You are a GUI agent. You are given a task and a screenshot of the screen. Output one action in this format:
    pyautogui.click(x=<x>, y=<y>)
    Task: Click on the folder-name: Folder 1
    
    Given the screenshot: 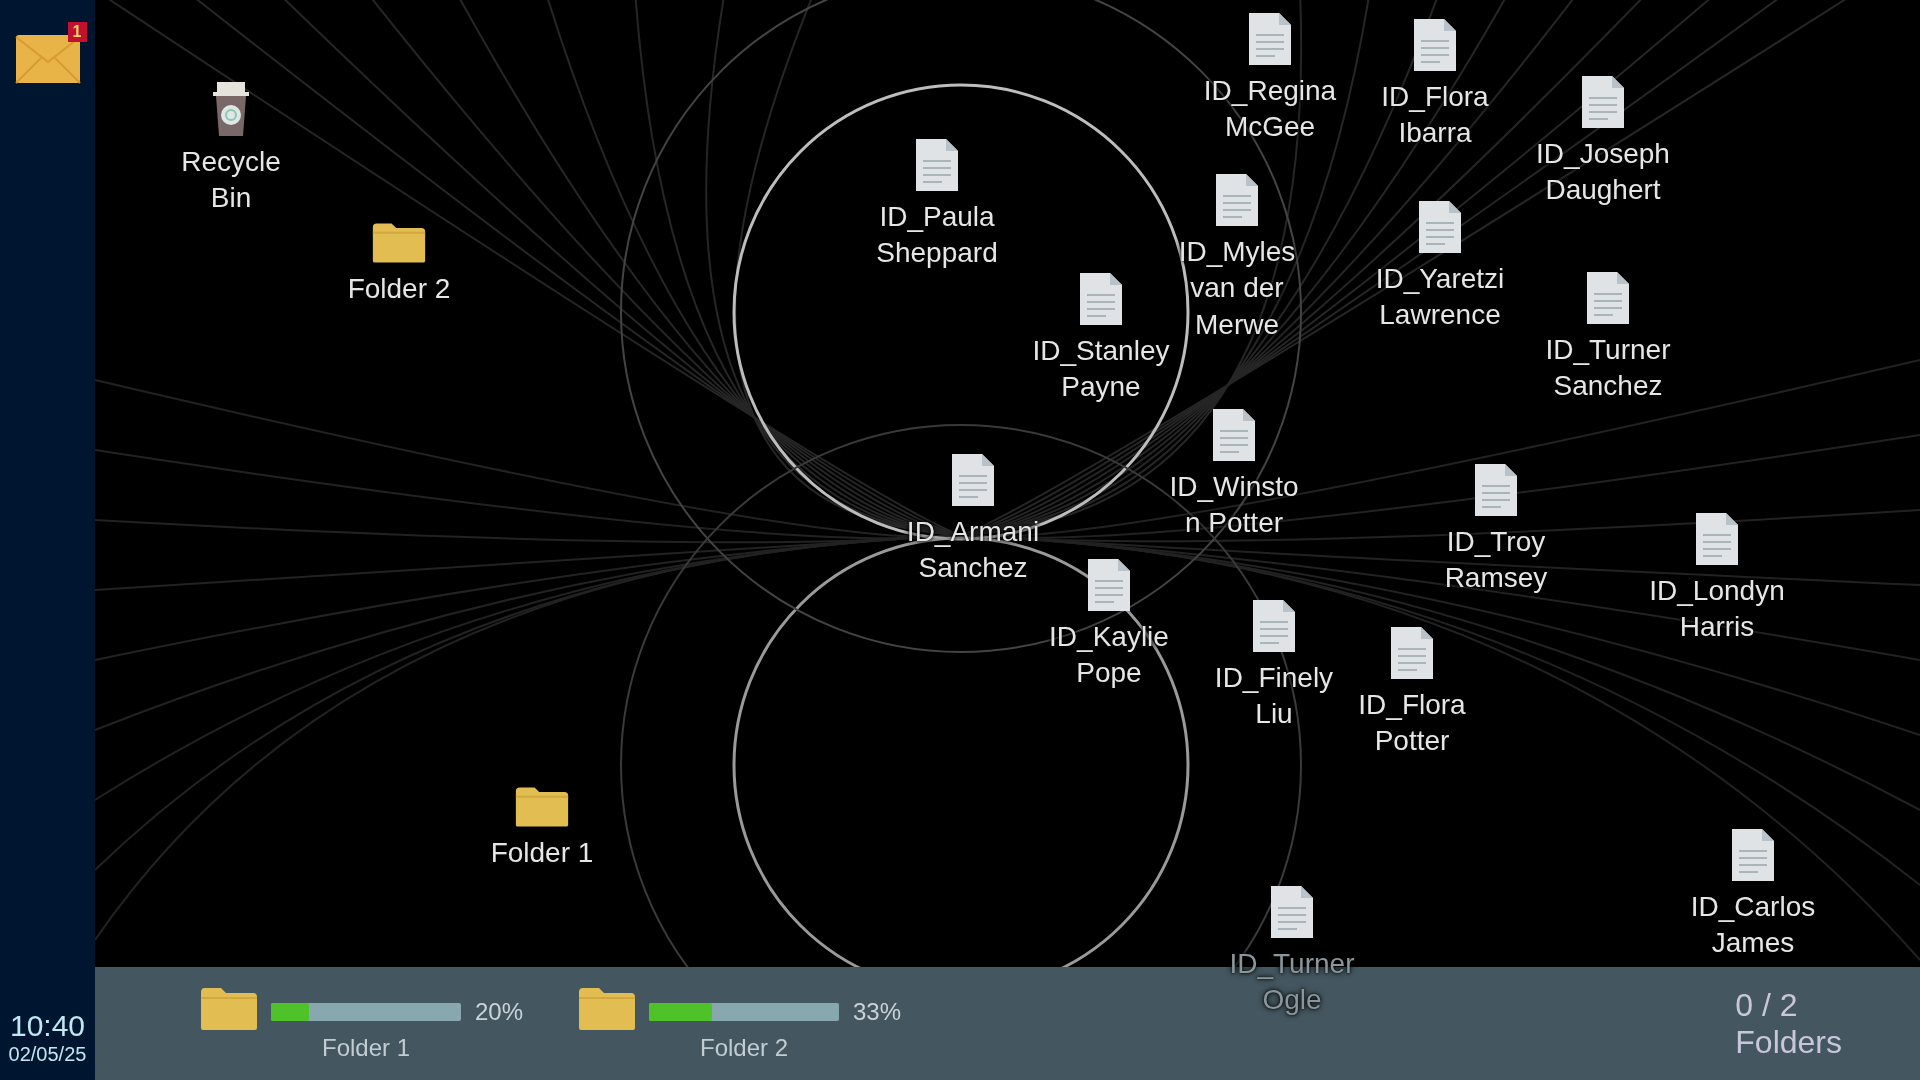 What is the action you would take?
    pyautogui.click(x=365, y=1047)
    